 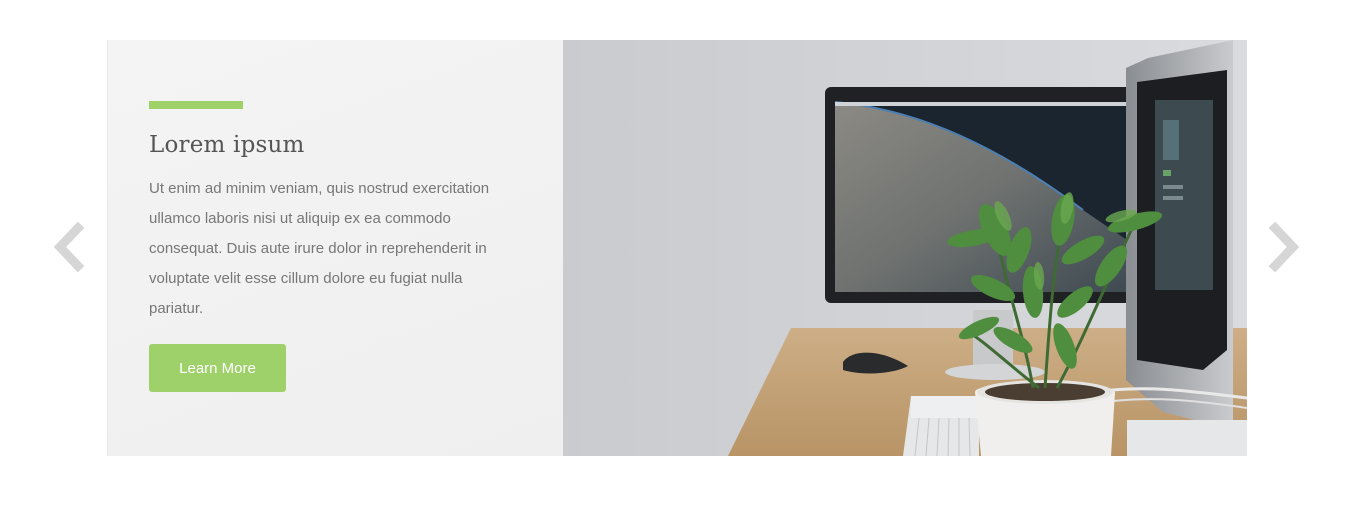 I want to click on accent-bar, so click(x=196, y=105).